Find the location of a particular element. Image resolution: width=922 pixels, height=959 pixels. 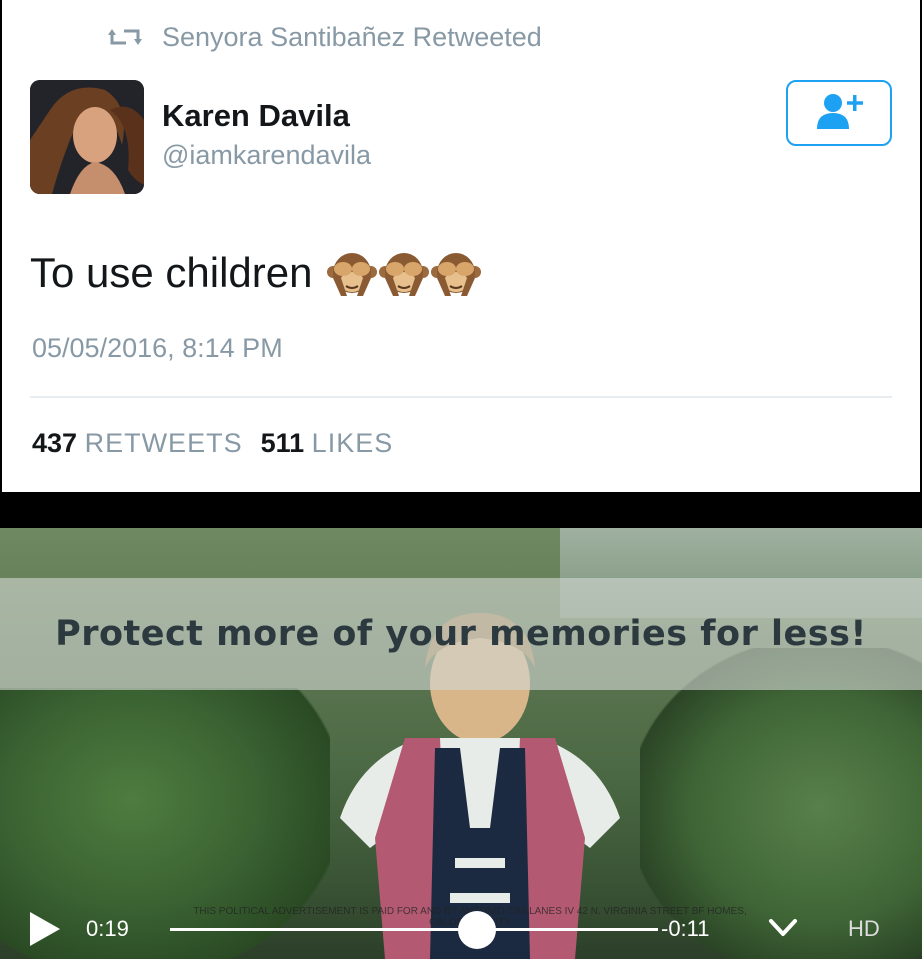

play-icon is located at coordinates (45, 932).